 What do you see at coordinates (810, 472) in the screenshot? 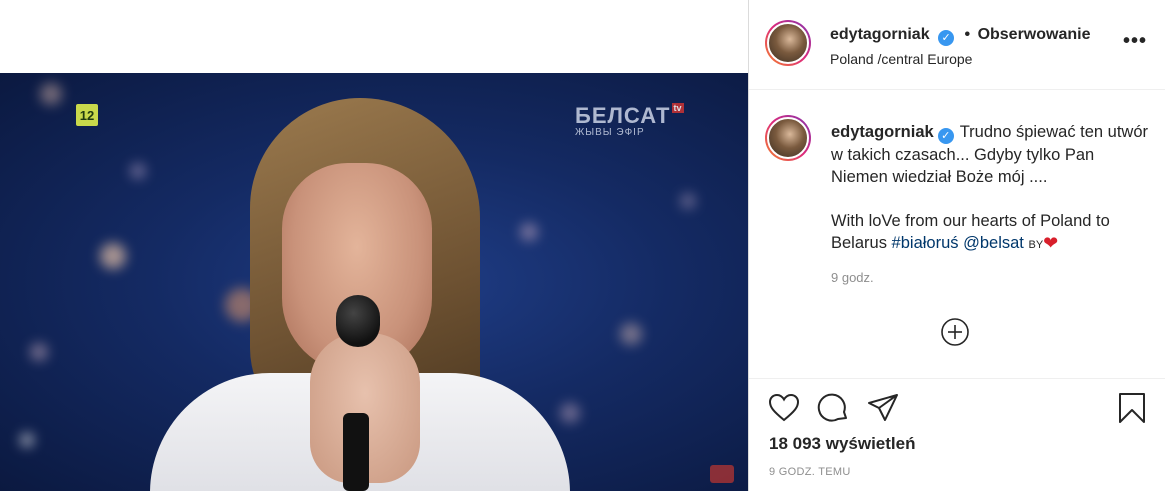
I see `post-timestamp: 9 GODZ. TEMU` at bounding box center [810, 472].